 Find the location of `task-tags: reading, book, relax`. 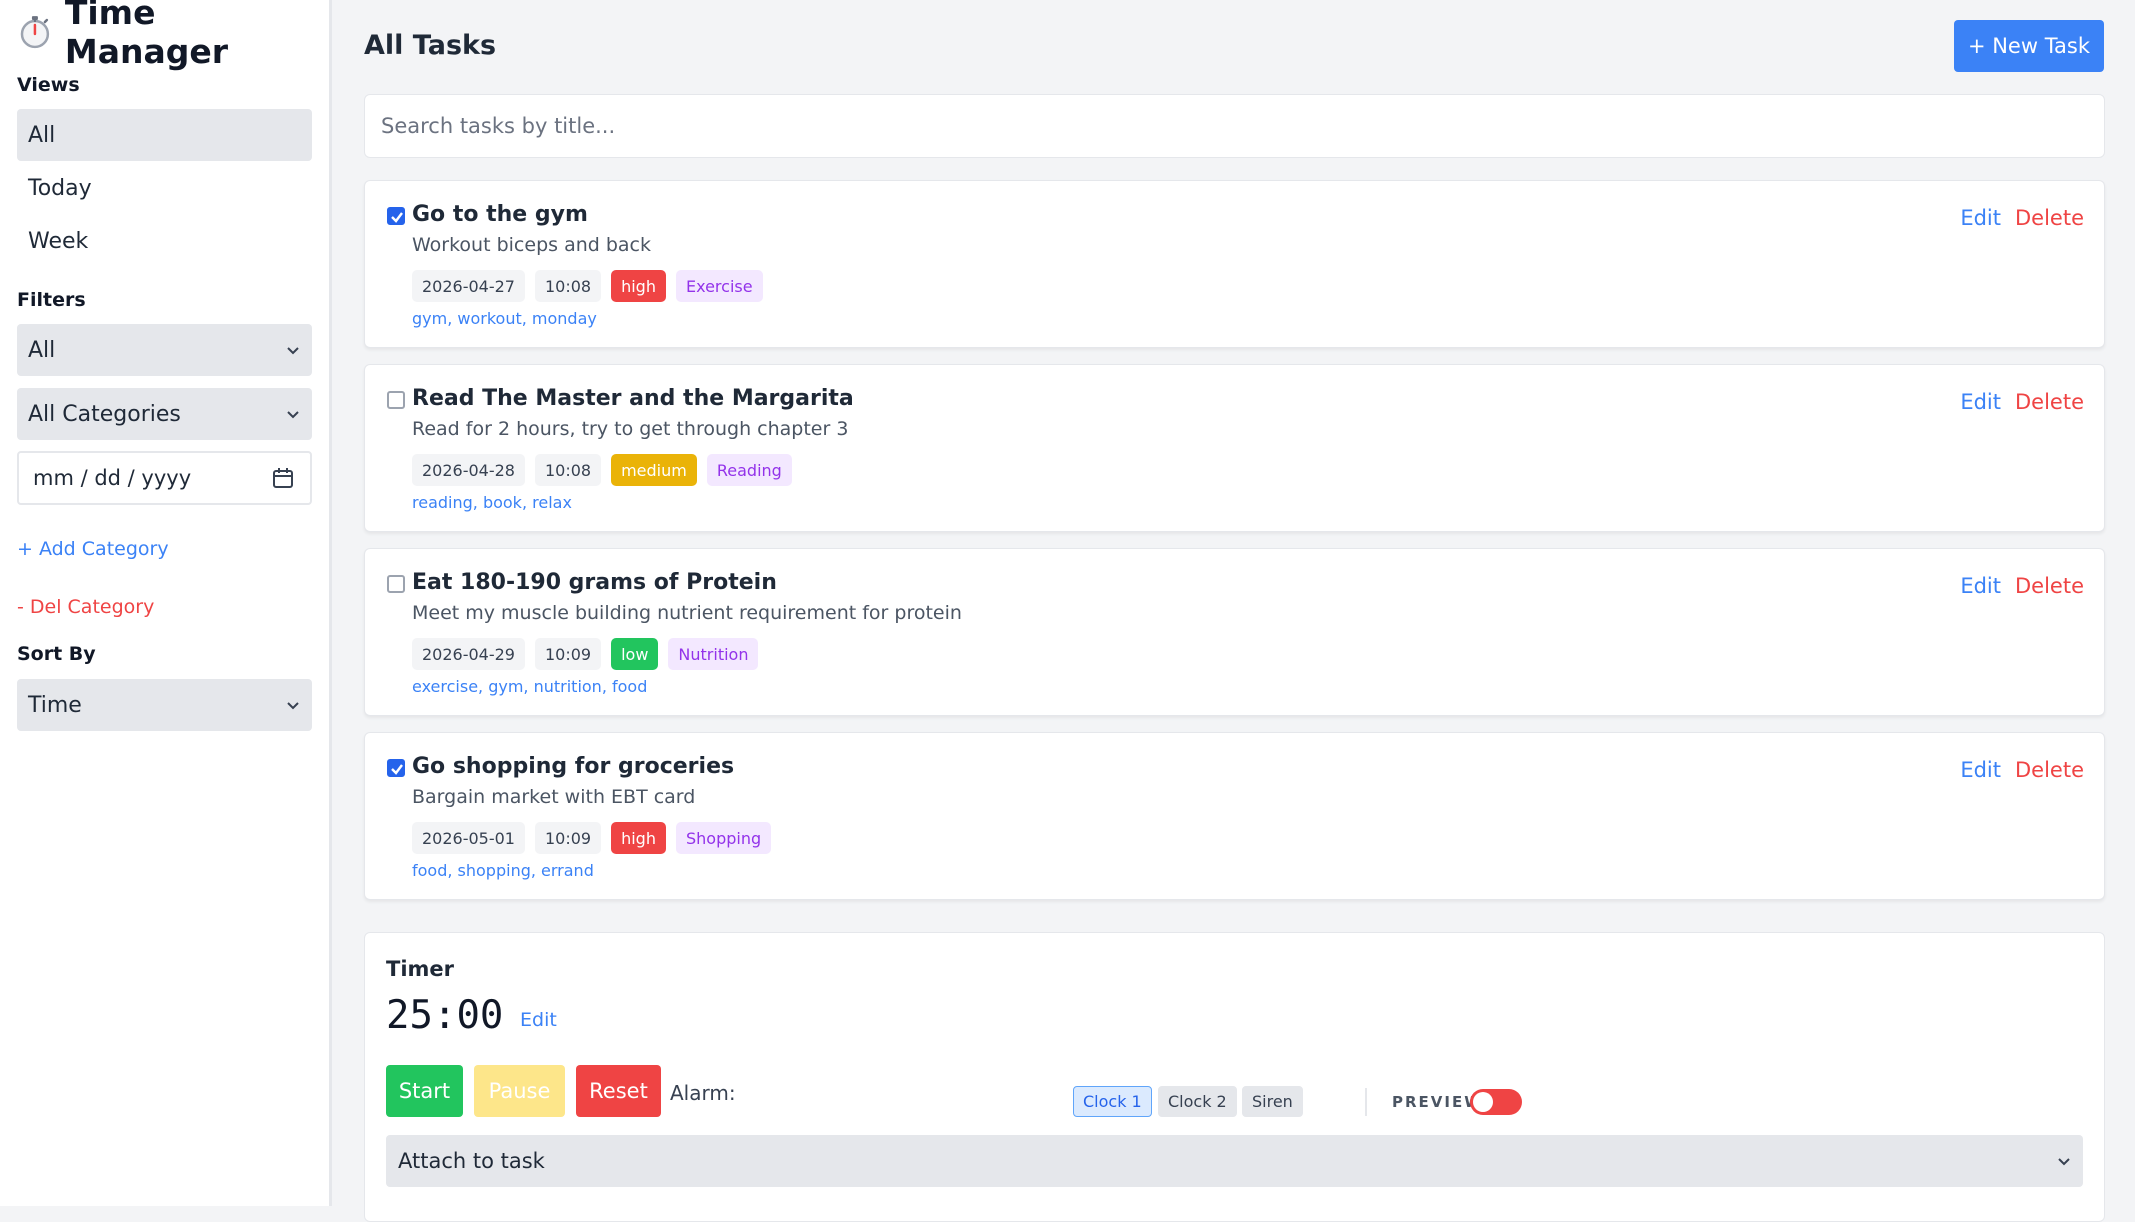

task-tags: reading, book, relax is located at coordinates (492, 502).